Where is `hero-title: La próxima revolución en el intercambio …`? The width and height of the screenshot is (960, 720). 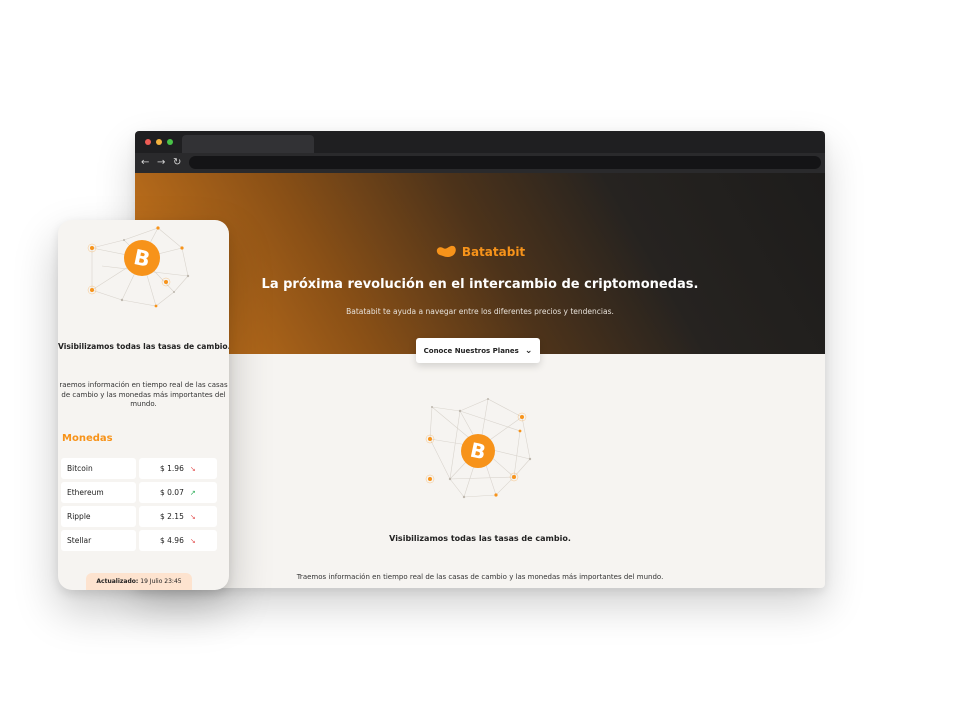 hero-title: La próxima revolución en el intercambio … is located at coordinates (480, 284).